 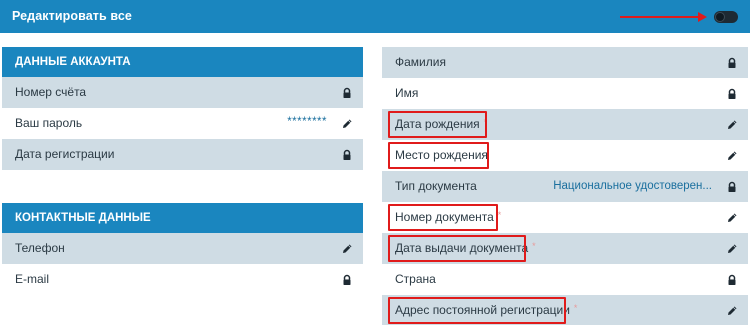 I want to click on top-bar: Редактировать все, so click(x=375, y=16).